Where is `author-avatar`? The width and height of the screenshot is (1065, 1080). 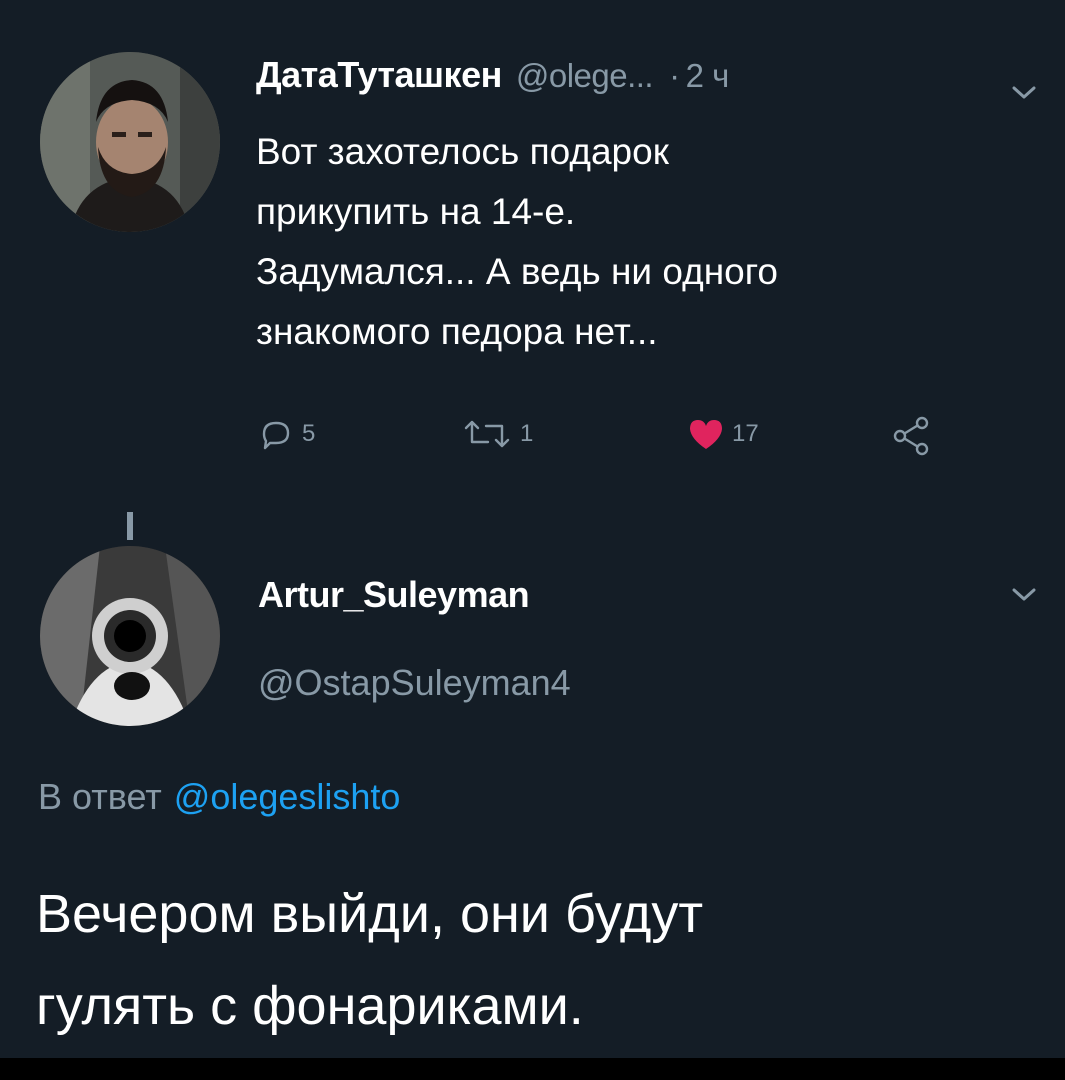 author-avatar is located at coordinates (130, 142).